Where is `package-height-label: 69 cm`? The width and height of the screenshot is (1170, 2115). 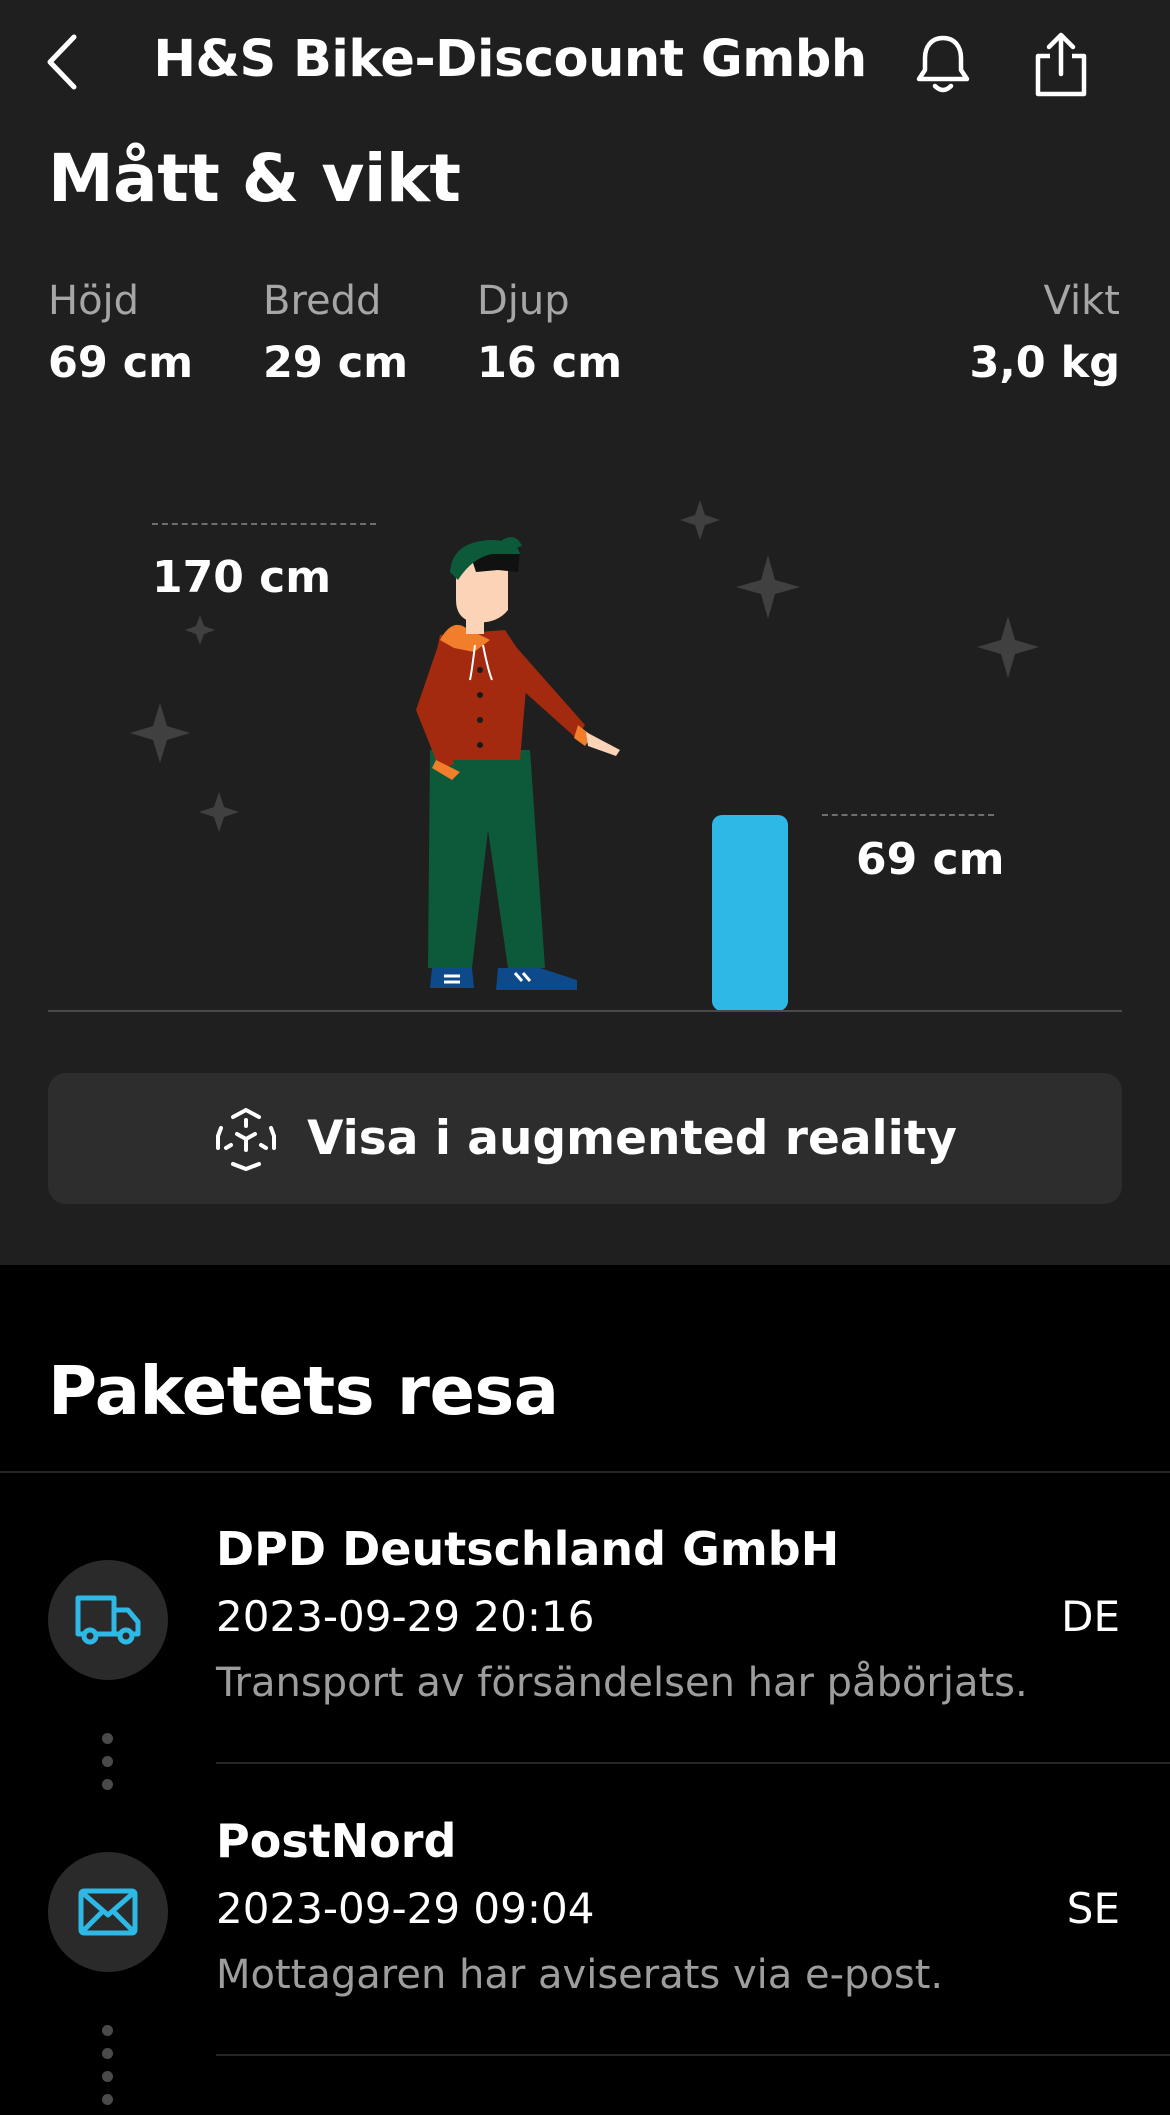 package-height-label: 69 cm is located at coordinates (930, 859).